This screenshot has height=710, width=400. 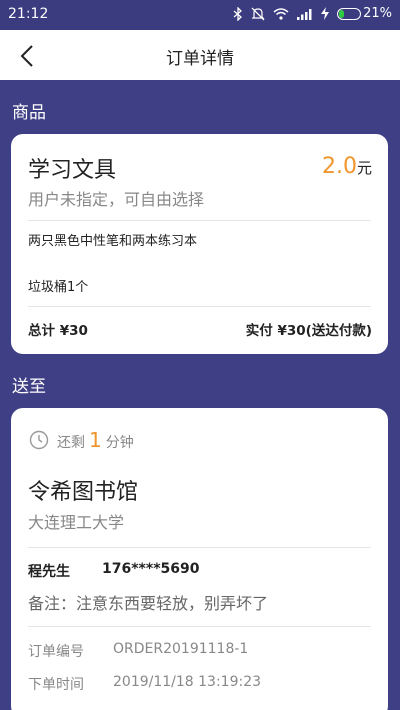 What do you see at coordinates (341, 13) in the screenshot?
I see `battery-fill` at bounding box center [341, 13].